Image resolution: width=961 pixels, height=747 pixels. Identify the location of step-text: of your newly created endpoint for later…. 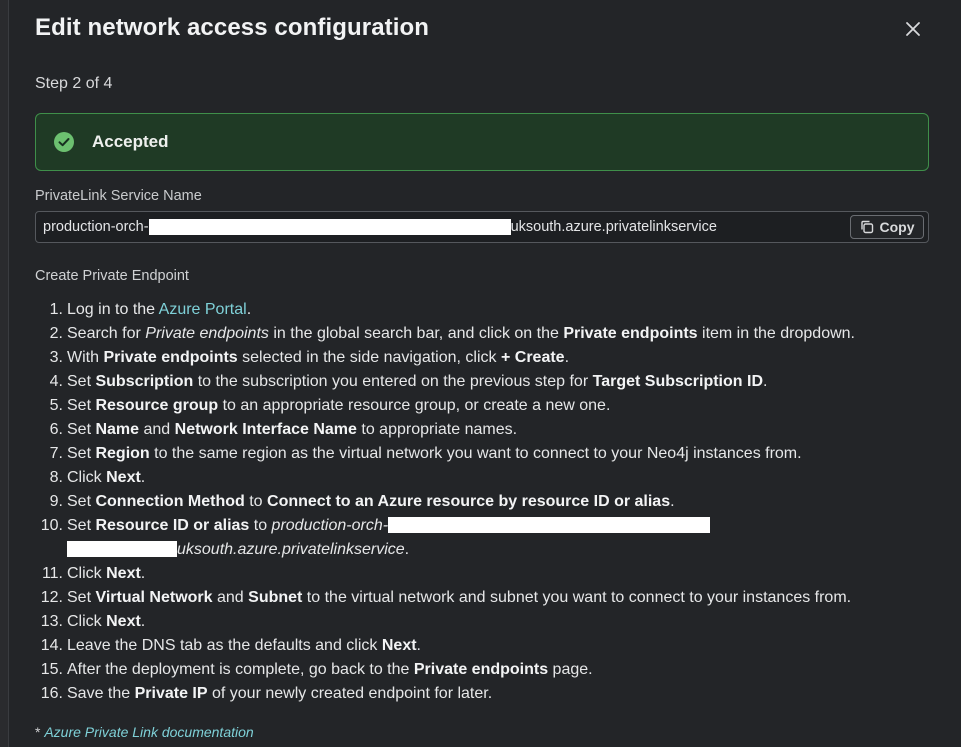
(350, 693).